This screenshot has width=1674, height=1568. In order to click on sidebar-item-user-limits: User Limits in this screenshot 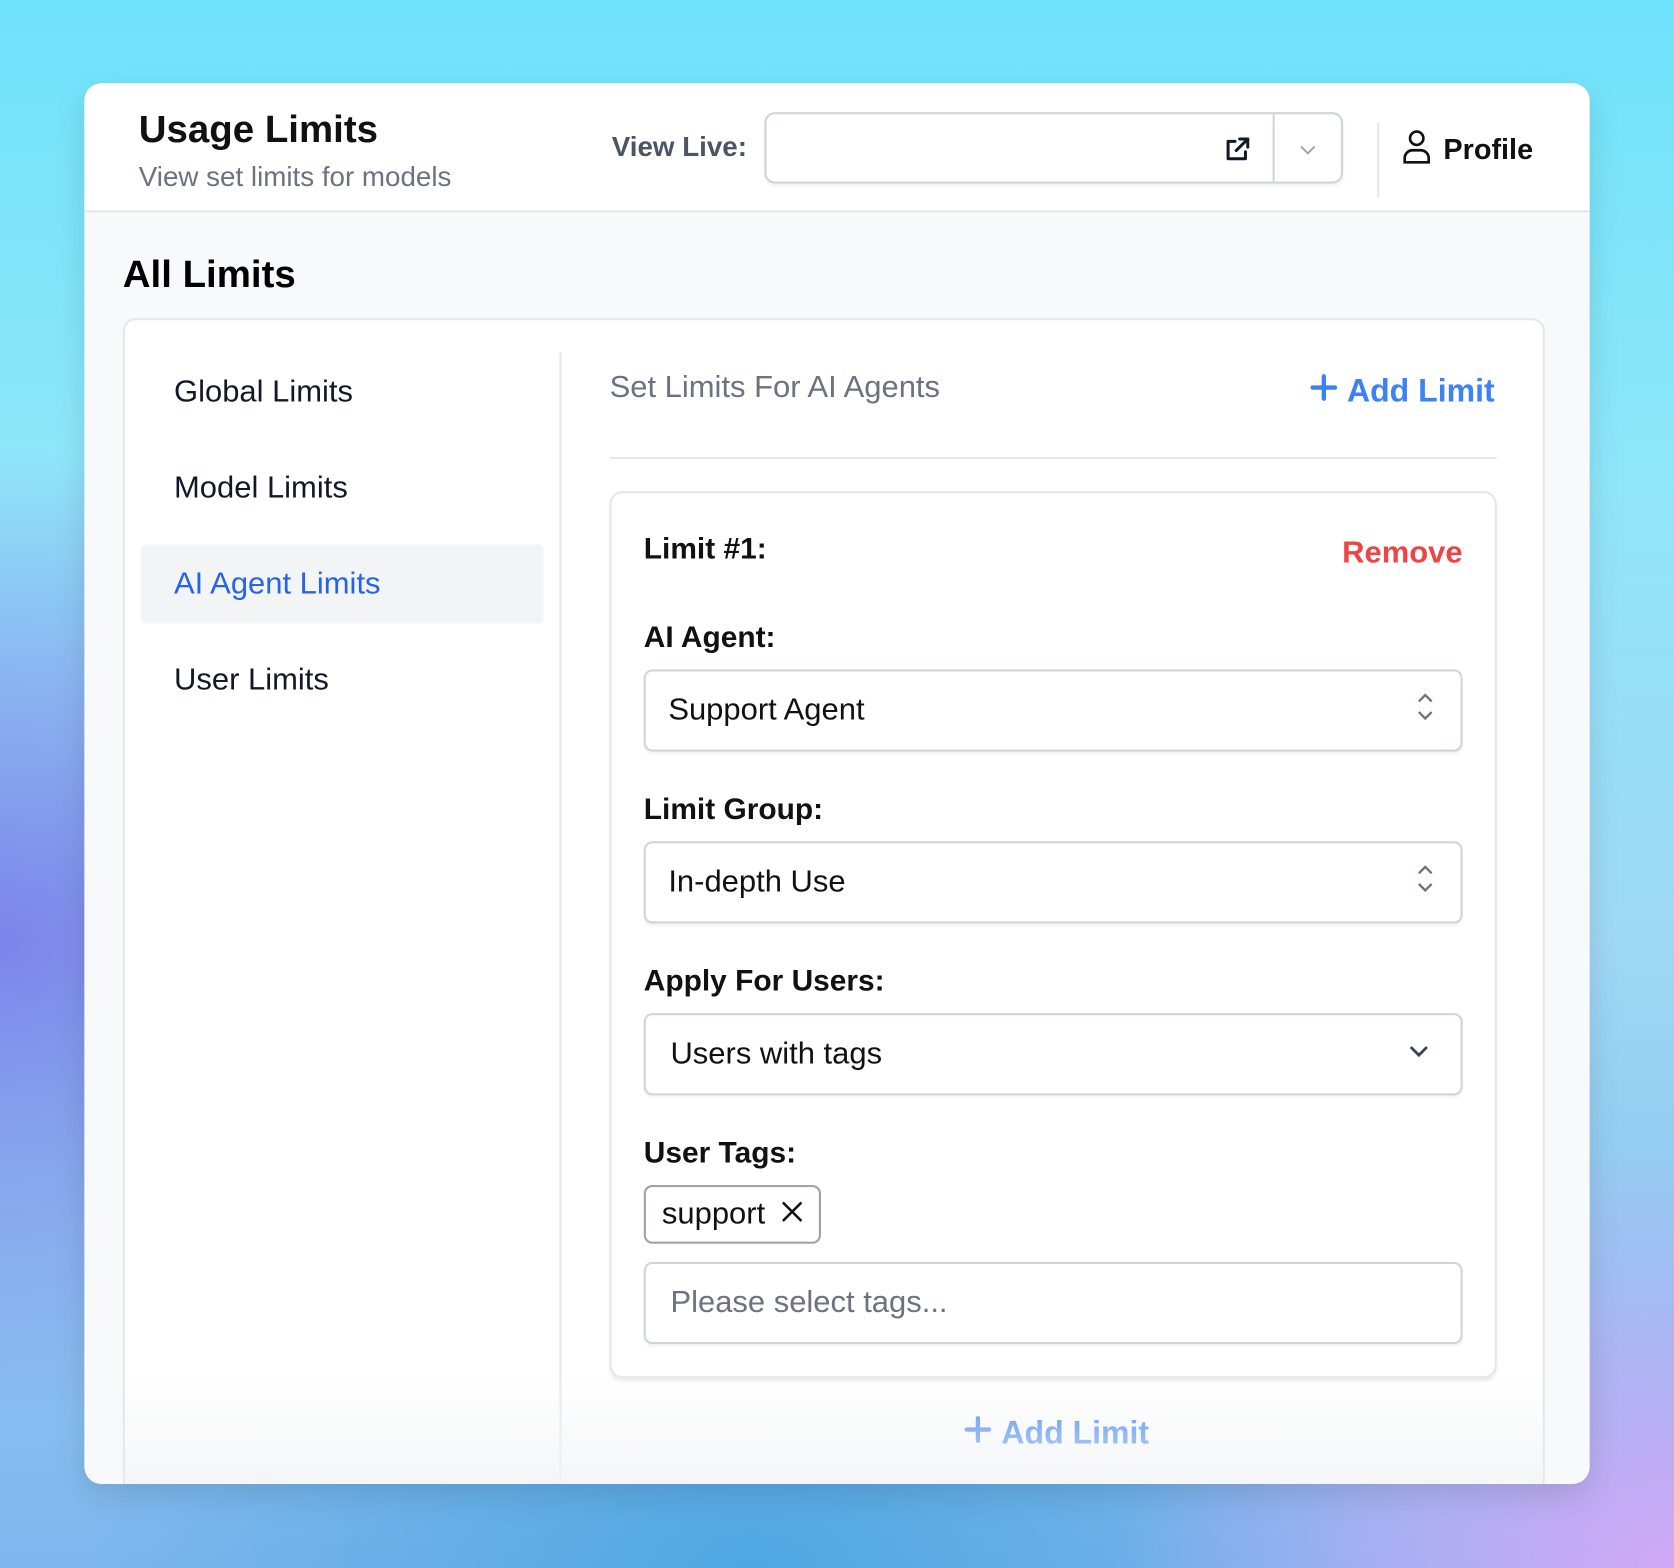, I will do `click(342, 680)`.